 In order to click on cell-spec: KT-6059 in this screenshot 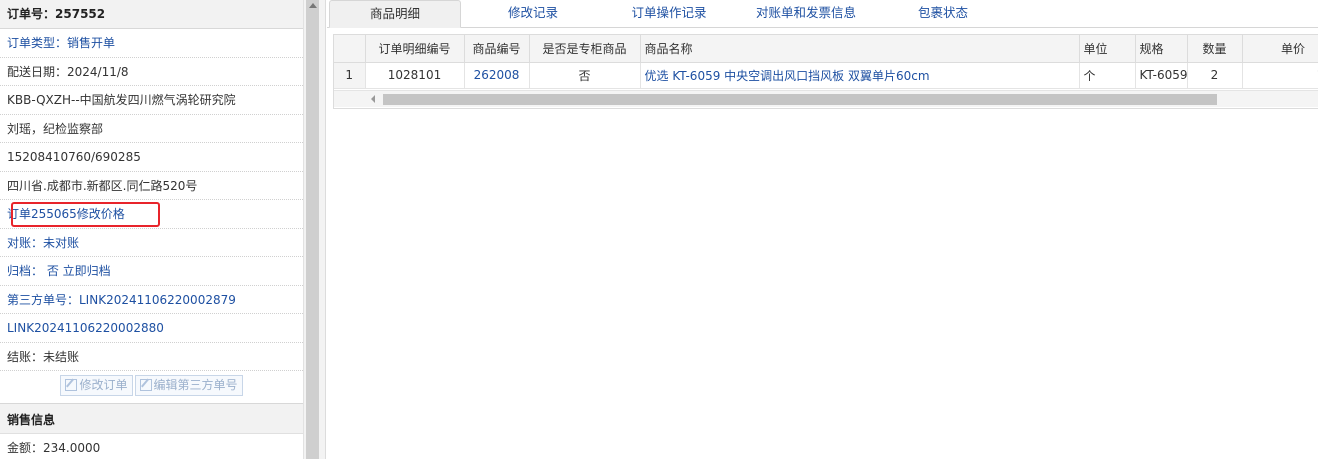, I will do `click(1161, 75)`.